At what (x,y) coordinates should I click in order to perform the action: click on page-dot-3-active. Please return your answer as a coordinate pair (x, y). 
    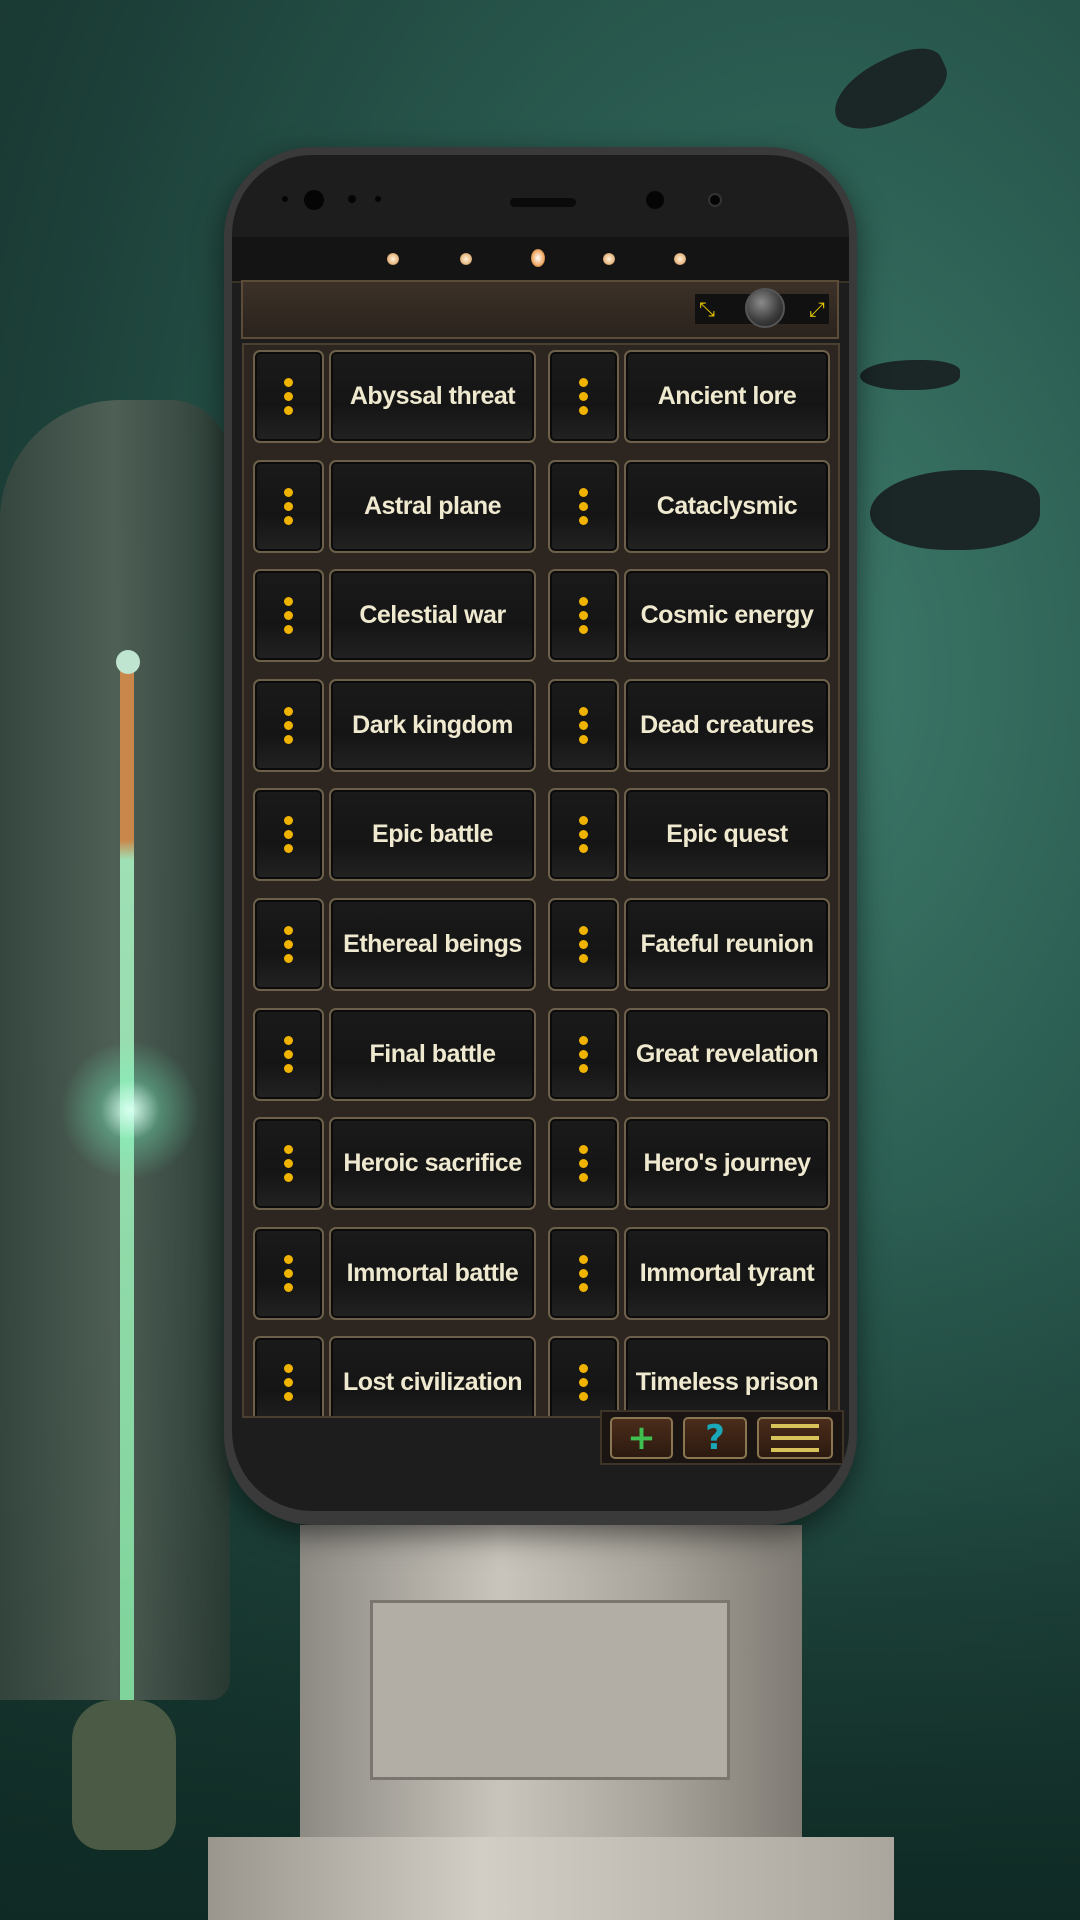
    Looking at the image, I should click on (538, 258).